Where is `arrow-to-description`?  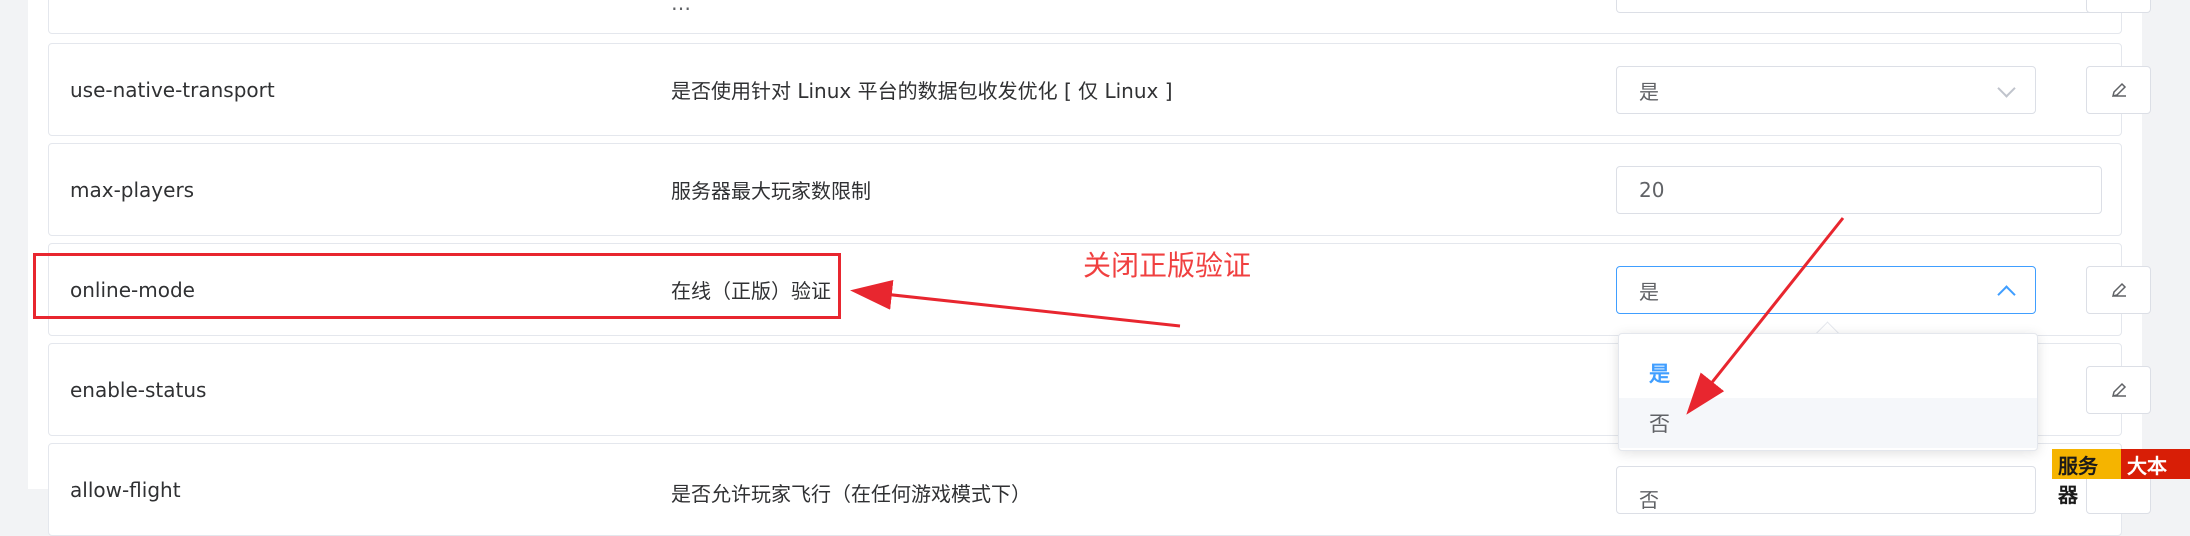
arrow-to-description is located at coordinates (1015, 303).